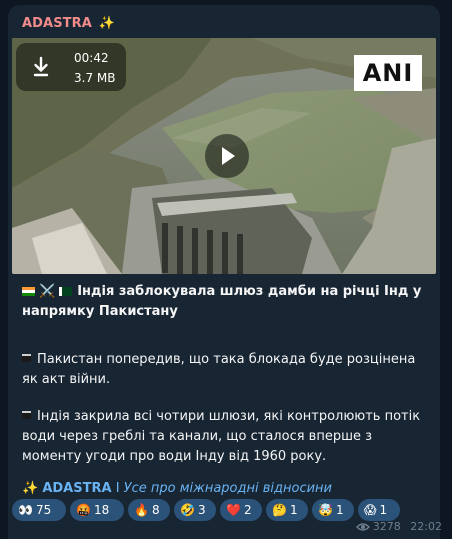 Image resolution: width=452 pixels, height=539 pixels. I want to click on channel-name: ADASTRA ✨, so click(68, 24).